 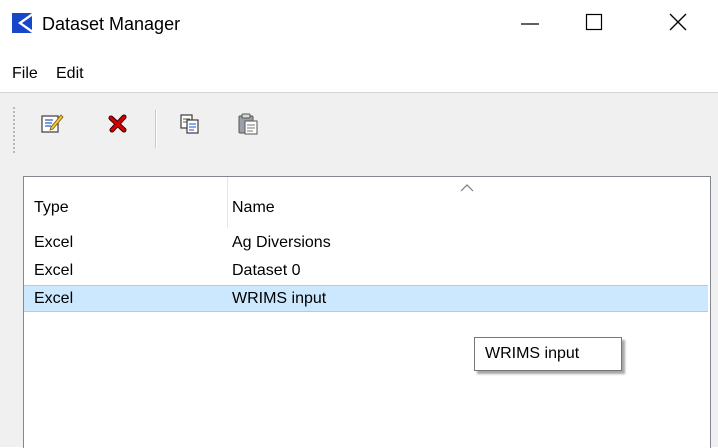 What do you see at coordinates (366, 271) in the screenshot?
I see `table-row: Excel Dataset 0` at bounding box center [366, 271].